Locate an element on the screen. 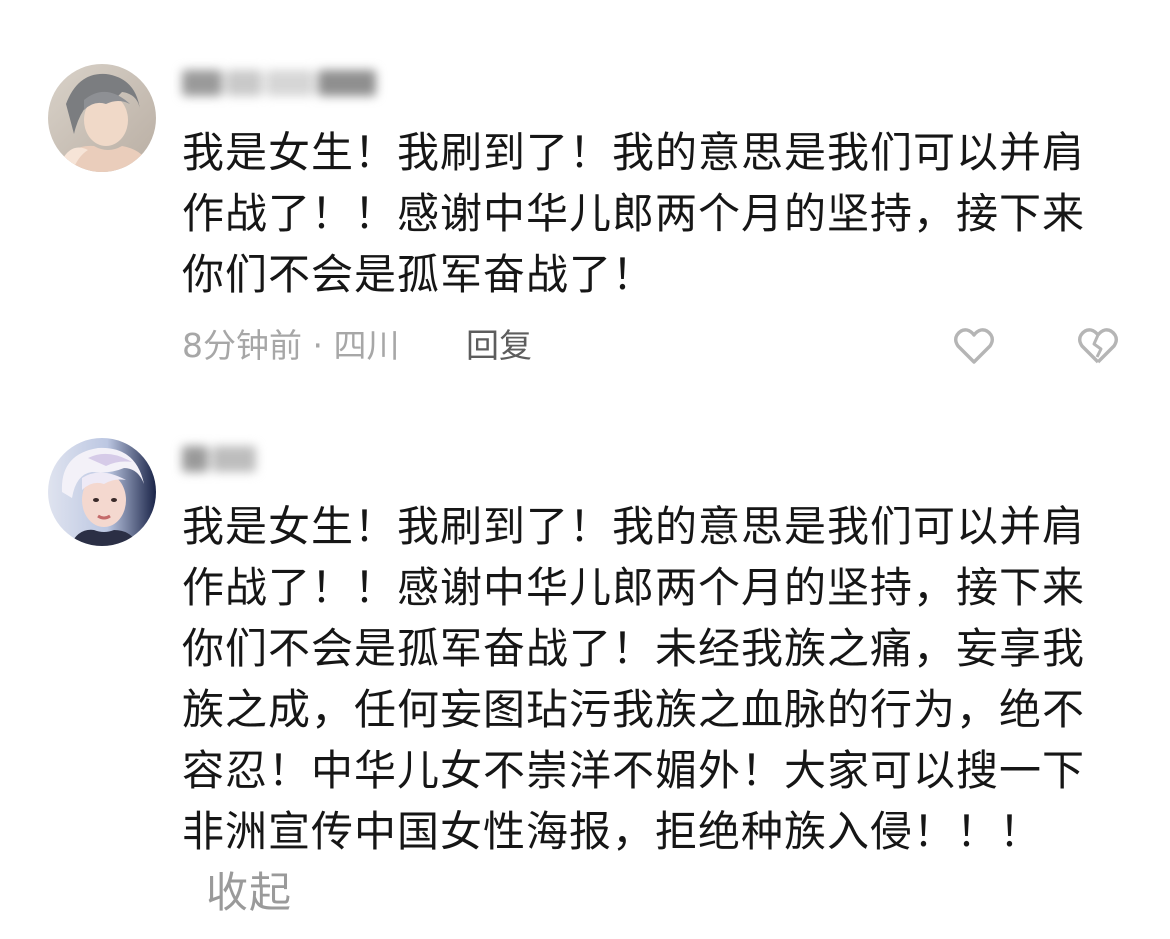 This screenshot has height=939, width=1170. comment-meta: 8分钟前 · 四川 回复 is located at coordinates (357, 346).